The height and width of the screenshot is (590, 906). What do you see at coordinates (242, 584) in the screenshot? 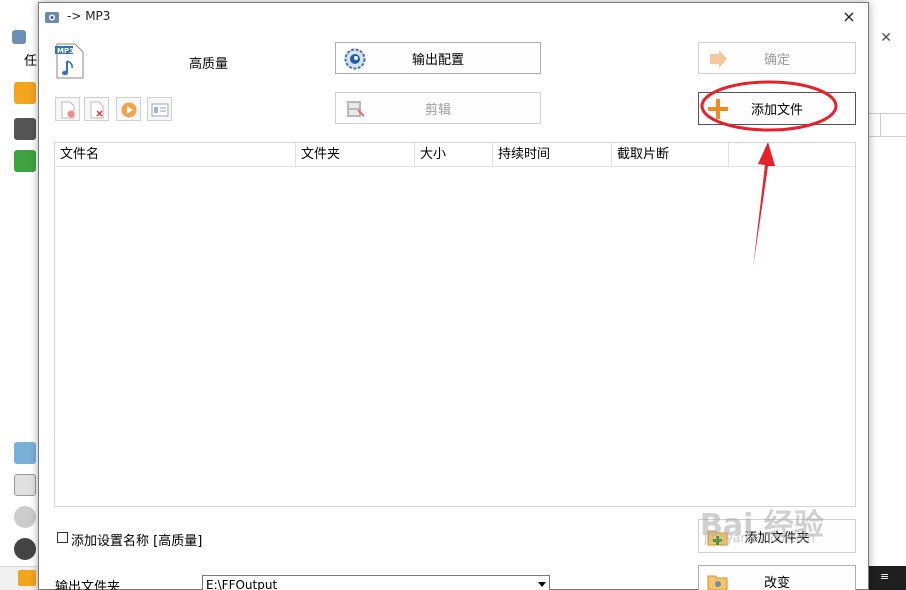
I see `output-folder-value: E:\FFOutput` at bounding box center [242, 584].